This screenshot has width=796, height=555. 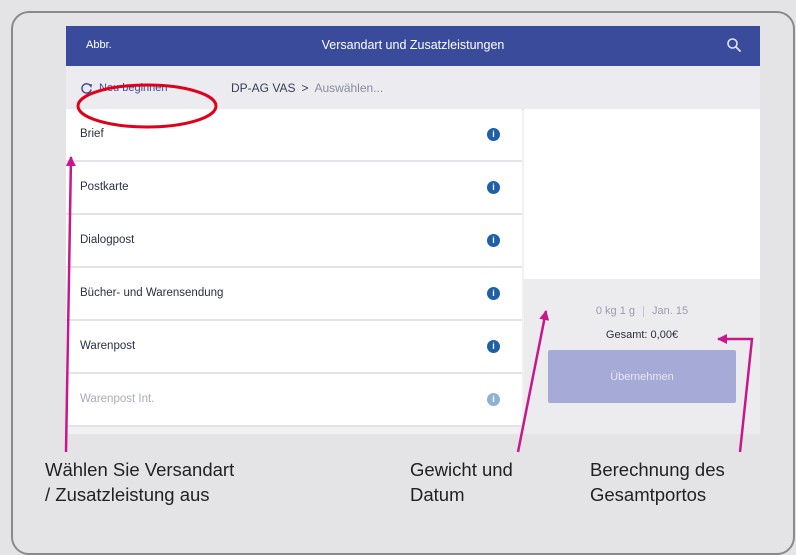 I want to click on caption-weight-line1: Gewicht und, so click(x=461, y=469).